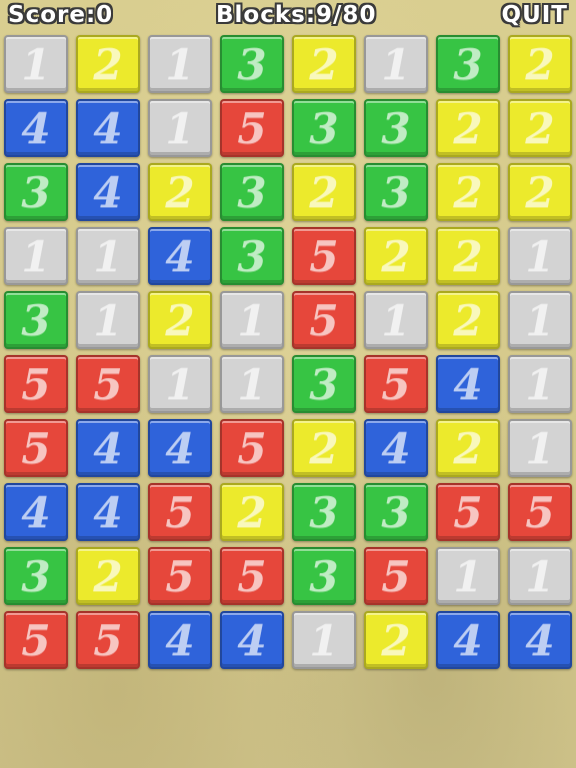 The height and width of the screenshot is (768, 576). I want to click on quit-button: QUIT, so click(535, 15).